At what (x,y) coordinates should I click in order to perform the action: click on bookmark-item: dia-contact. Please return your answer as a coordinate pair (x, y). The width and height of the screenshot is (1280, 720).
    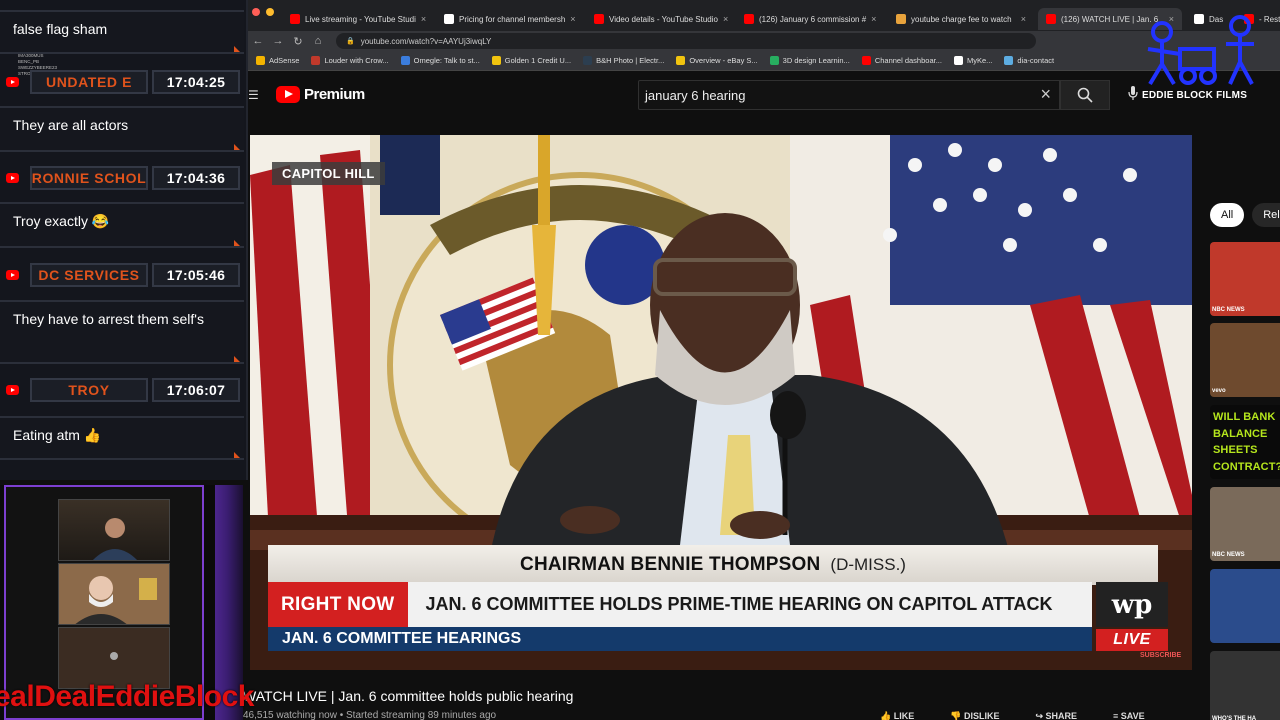
    Looking at the image, I should click on (1029, 60).